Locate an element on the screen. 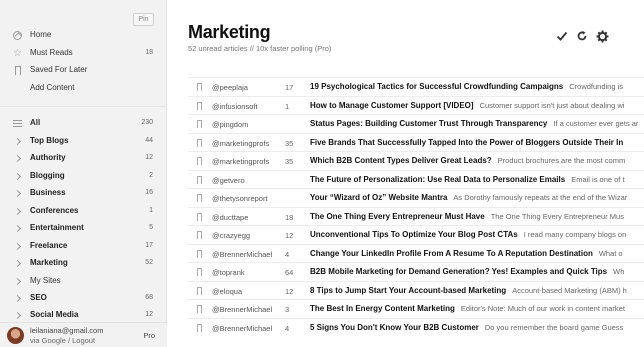 This screenshot has width=644, height=347. pin-button: Pin is located at coordinates (143, 19).